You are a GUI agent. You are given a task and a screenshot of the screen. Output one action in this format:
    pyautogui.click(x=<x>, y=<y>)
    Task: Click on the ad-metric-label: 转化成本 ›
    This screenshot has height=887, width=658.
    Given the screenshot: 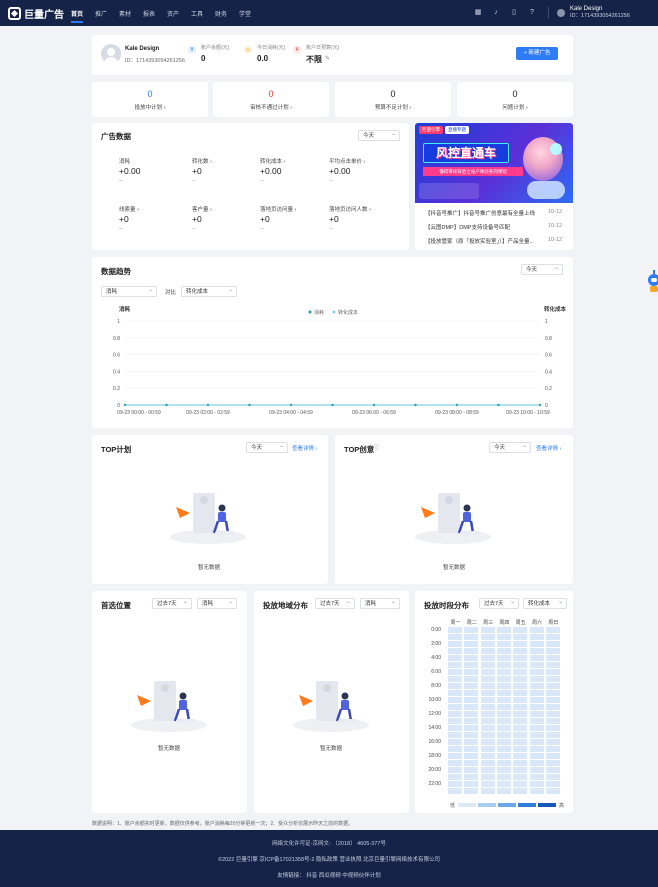 What is the action you would take?
    pyautogui.click(x=272, y=161)
    